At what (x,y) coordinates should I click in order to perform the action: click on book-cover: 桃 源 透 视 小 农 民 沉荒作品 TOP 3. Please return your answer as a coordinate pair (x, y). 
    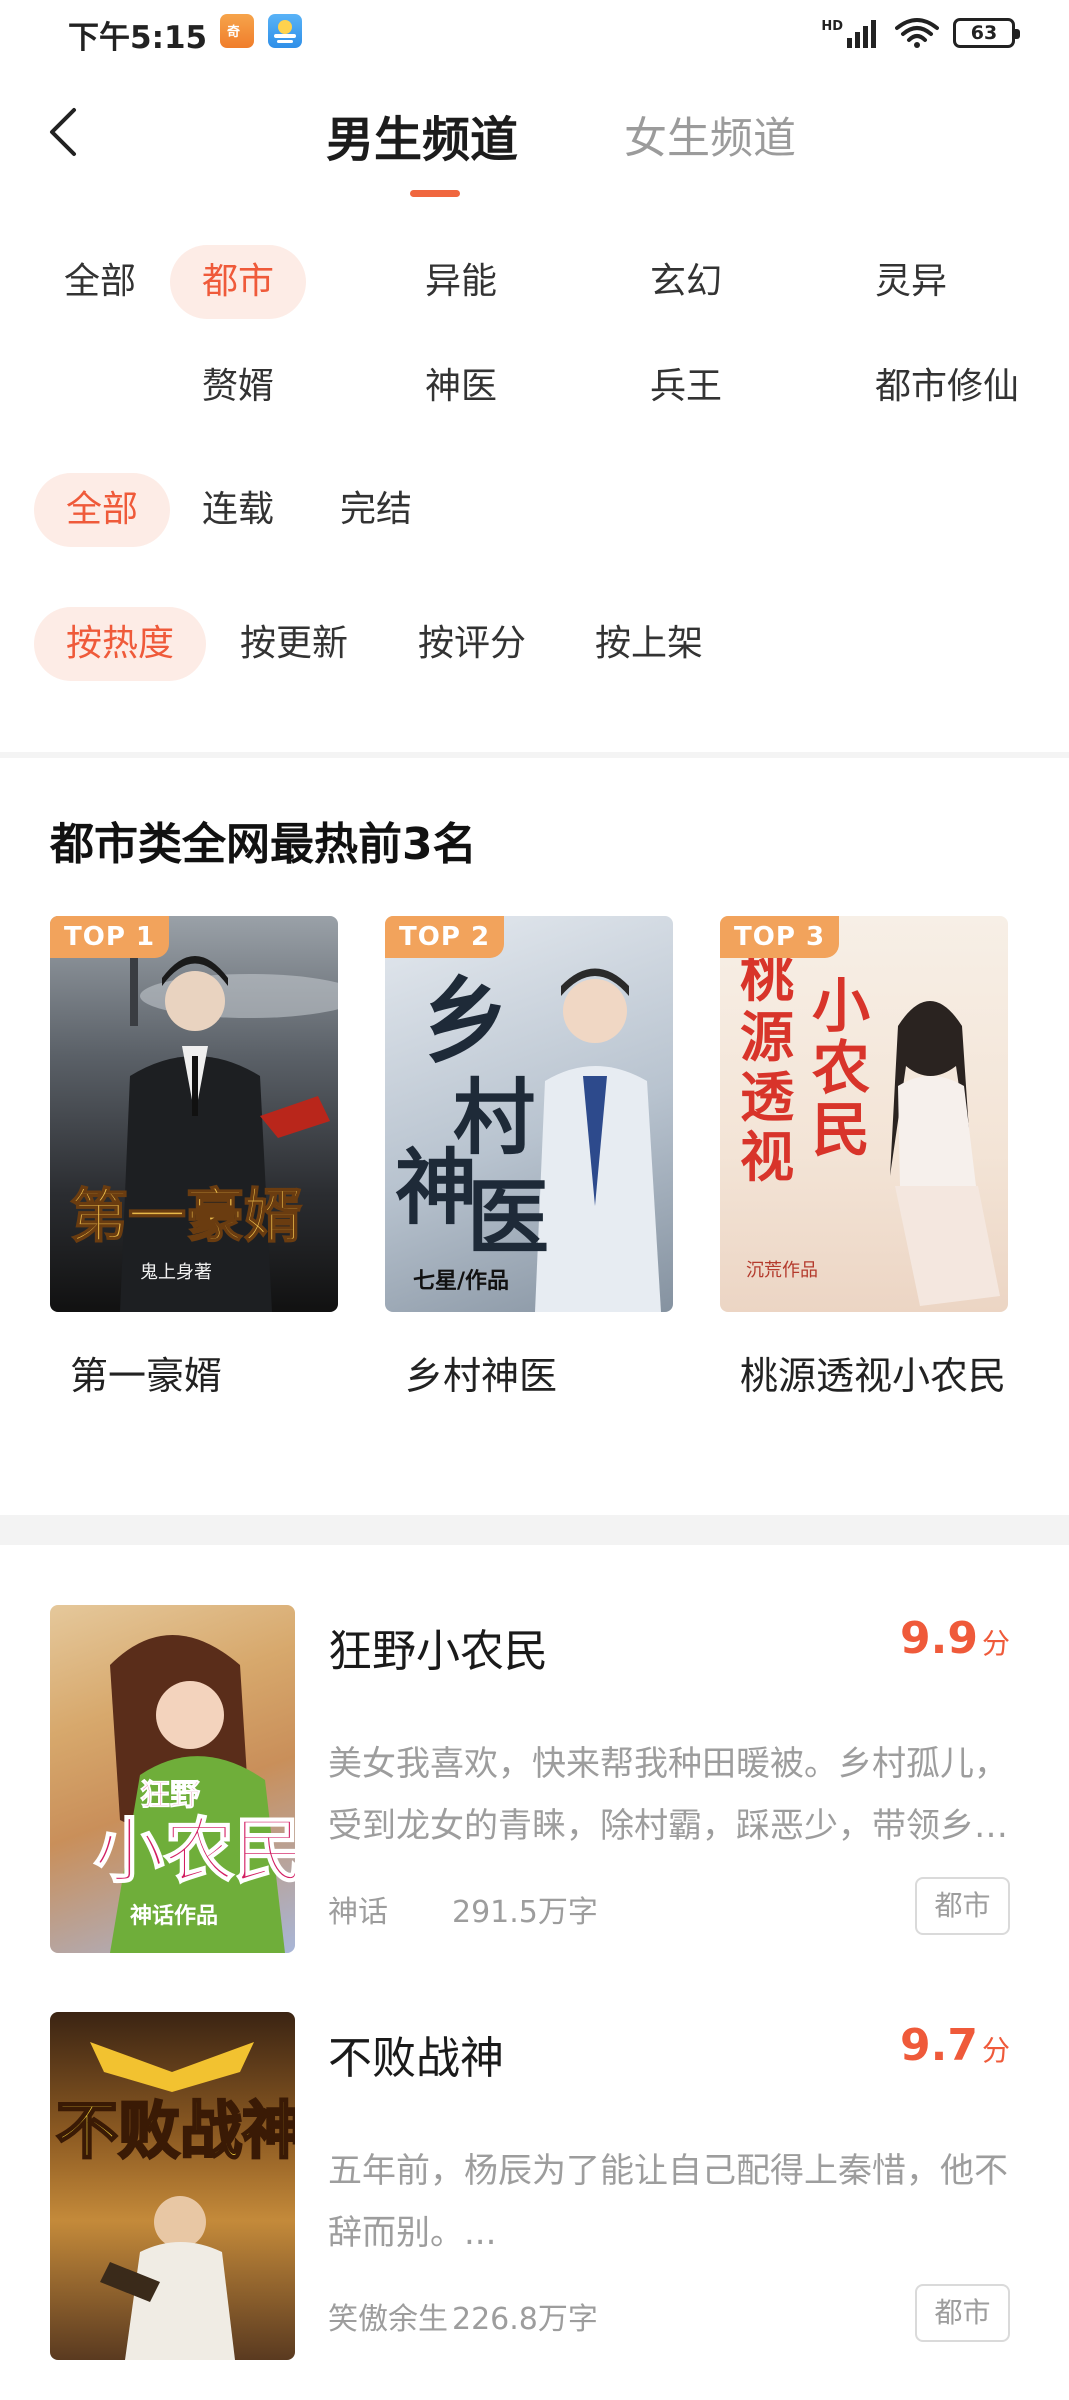
    Looking at the image, I should click on (864, 1114).